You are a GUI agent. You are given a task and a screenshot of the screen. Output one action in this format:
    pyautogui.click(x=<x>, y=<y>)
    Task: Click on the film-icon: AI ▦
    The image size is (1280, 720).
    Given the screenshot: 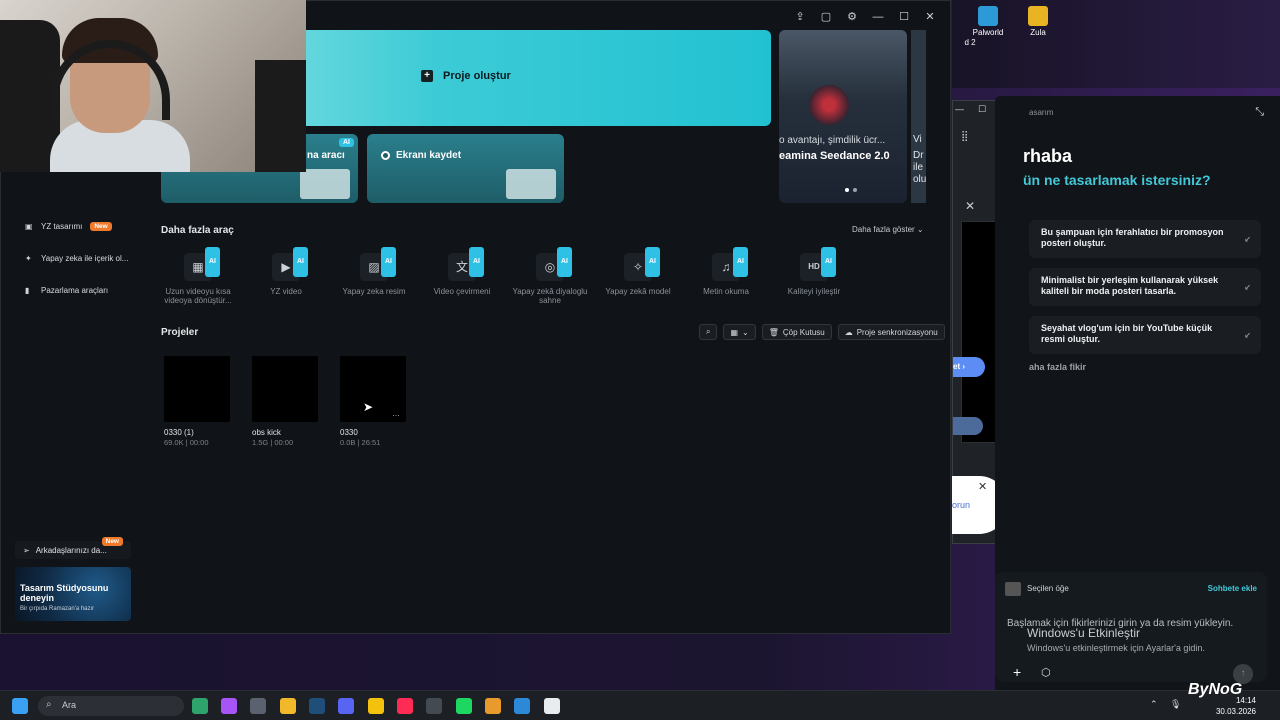 What is the action you would take?
    pyautogui.click(x=202, y=264)
    